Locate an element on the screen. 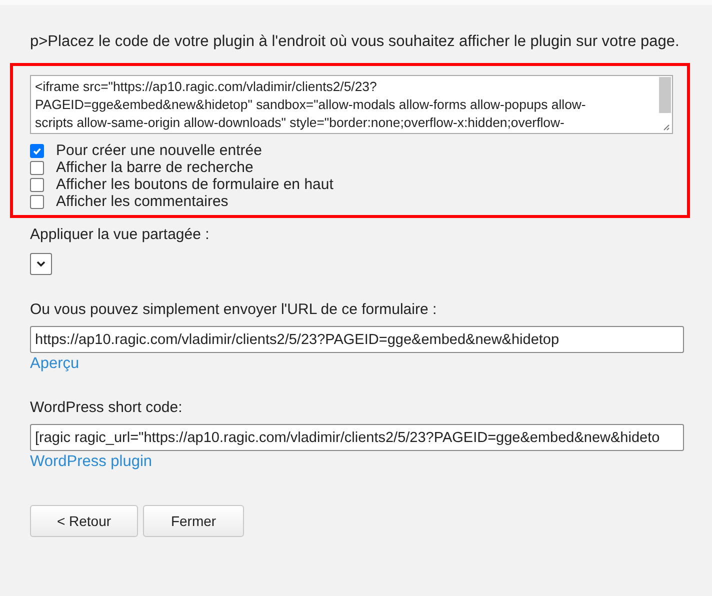 The width and height of the screenshot is (712, 596). shortcode-field: [ragic ragic_url="https://ap10.ragic.com/vladimir/clients2/5/23?PAGEID=gge&embed&new&hideto is located at coordinates (357, 437).